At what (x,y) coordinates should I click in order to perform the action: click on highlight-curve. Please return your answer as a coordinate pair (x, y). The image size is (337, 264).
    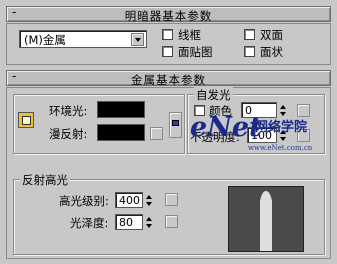
    Looking at the image, I should click on (266, 221).